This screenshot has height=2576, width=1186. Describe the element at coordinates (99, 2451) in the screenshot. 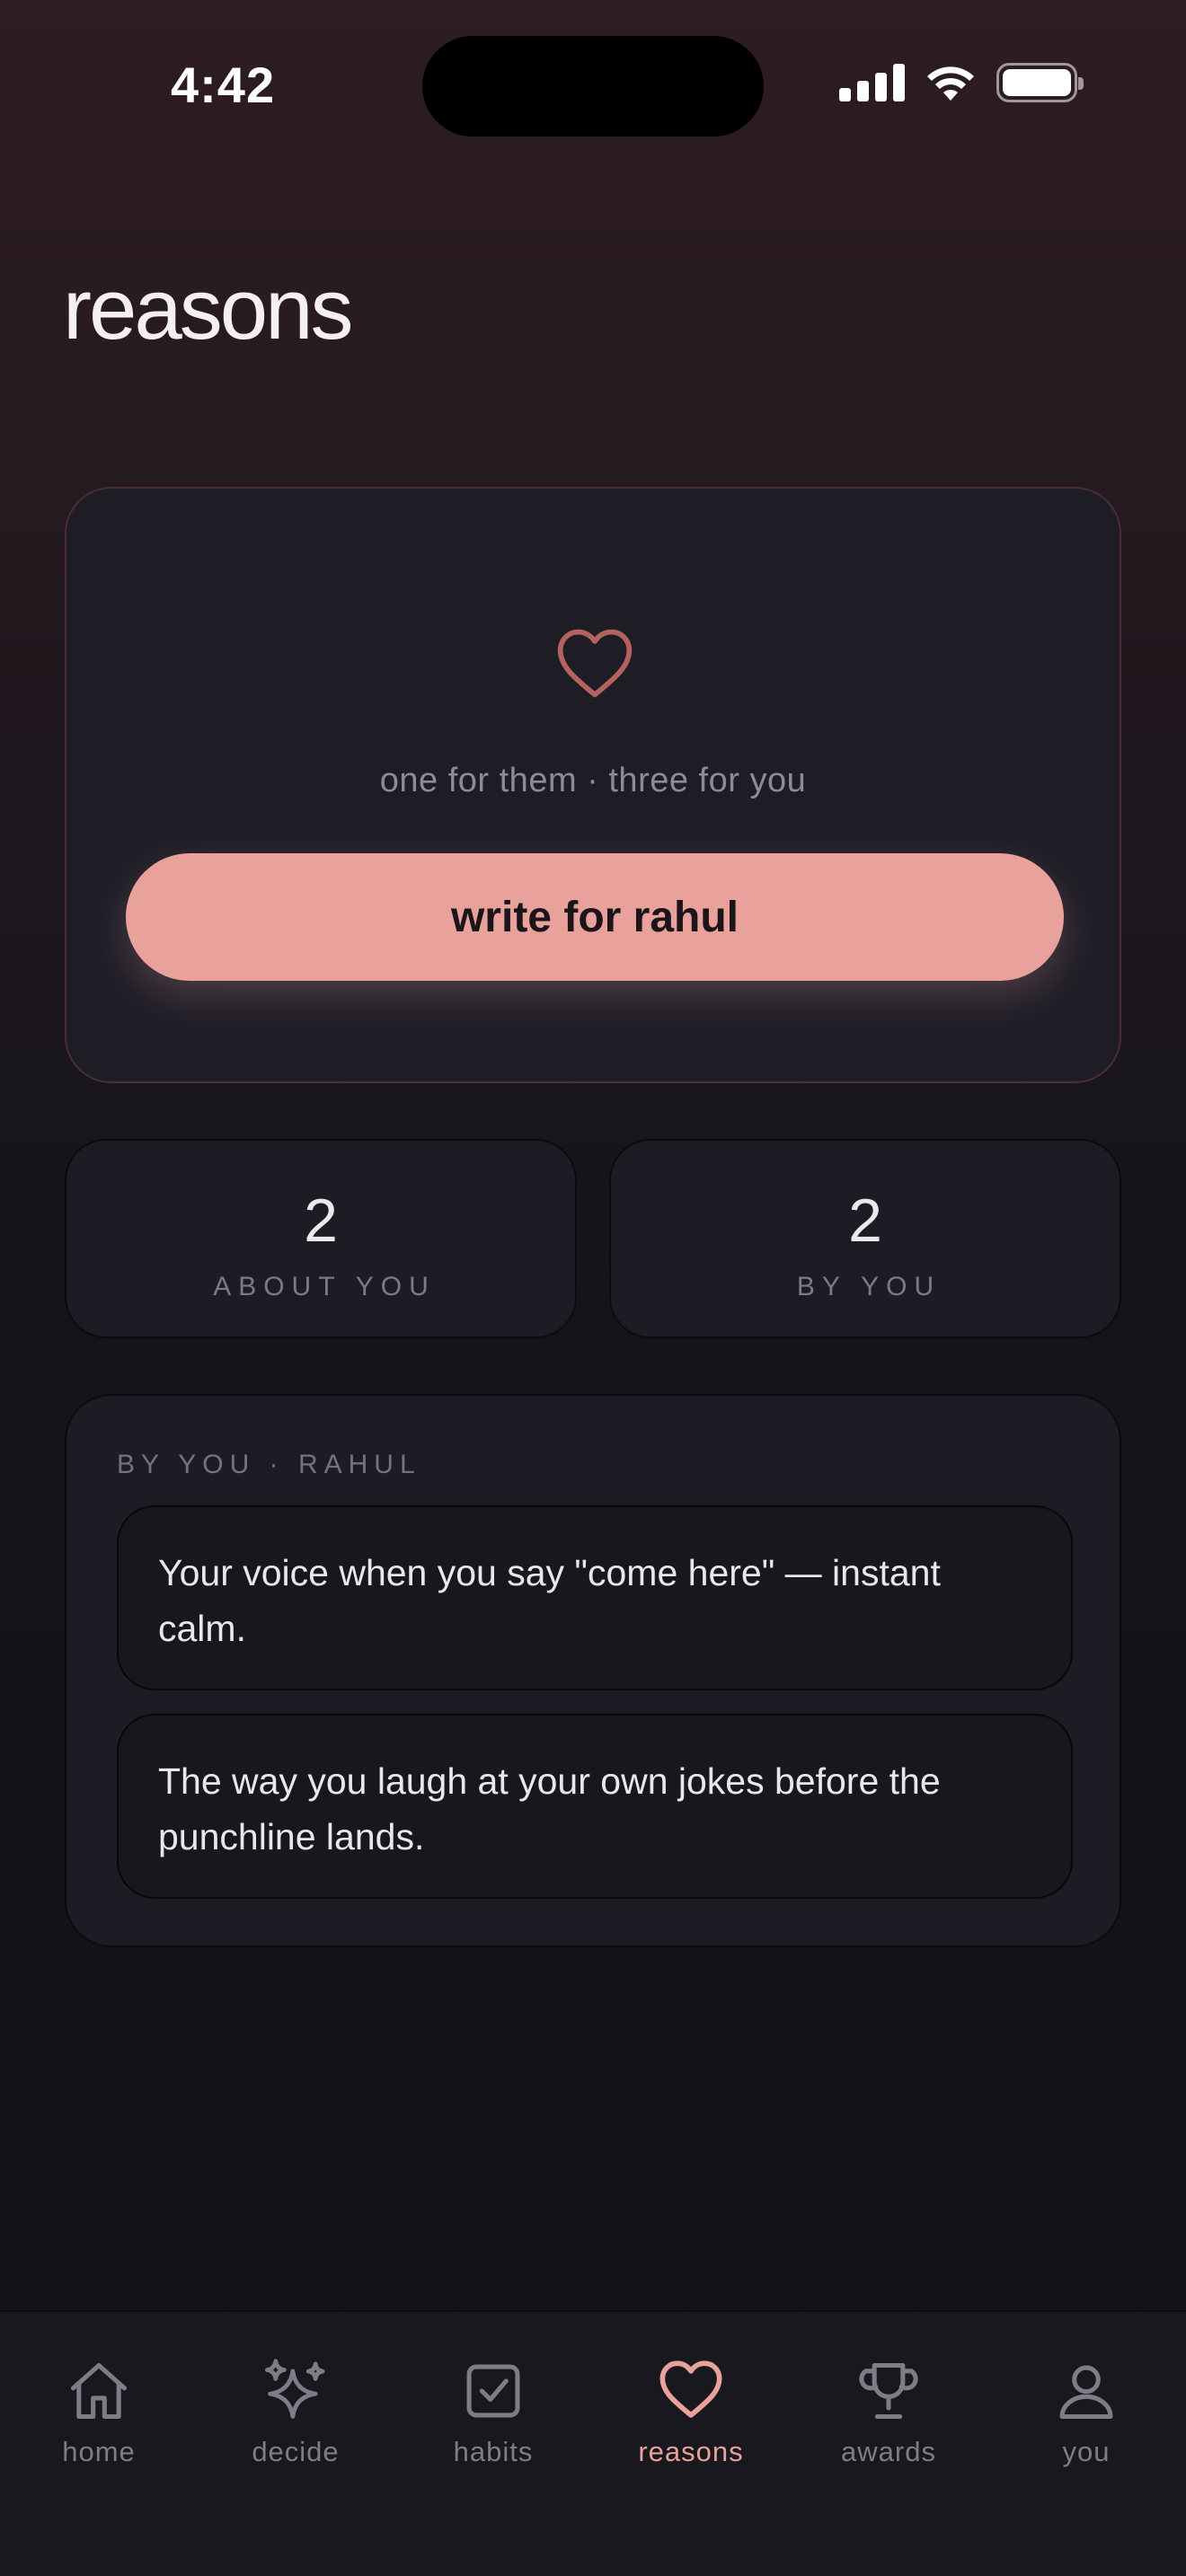

I see `tab-label: home` at that location.